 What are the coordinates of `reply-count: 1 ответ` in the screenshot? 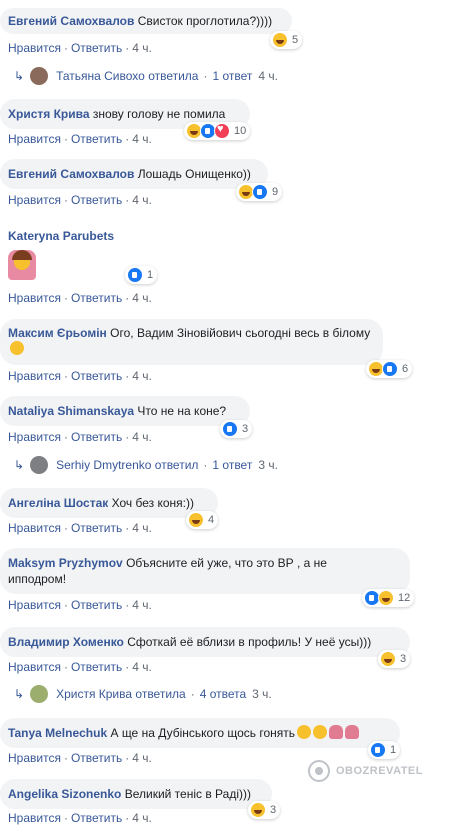 It's located at (232, 76).